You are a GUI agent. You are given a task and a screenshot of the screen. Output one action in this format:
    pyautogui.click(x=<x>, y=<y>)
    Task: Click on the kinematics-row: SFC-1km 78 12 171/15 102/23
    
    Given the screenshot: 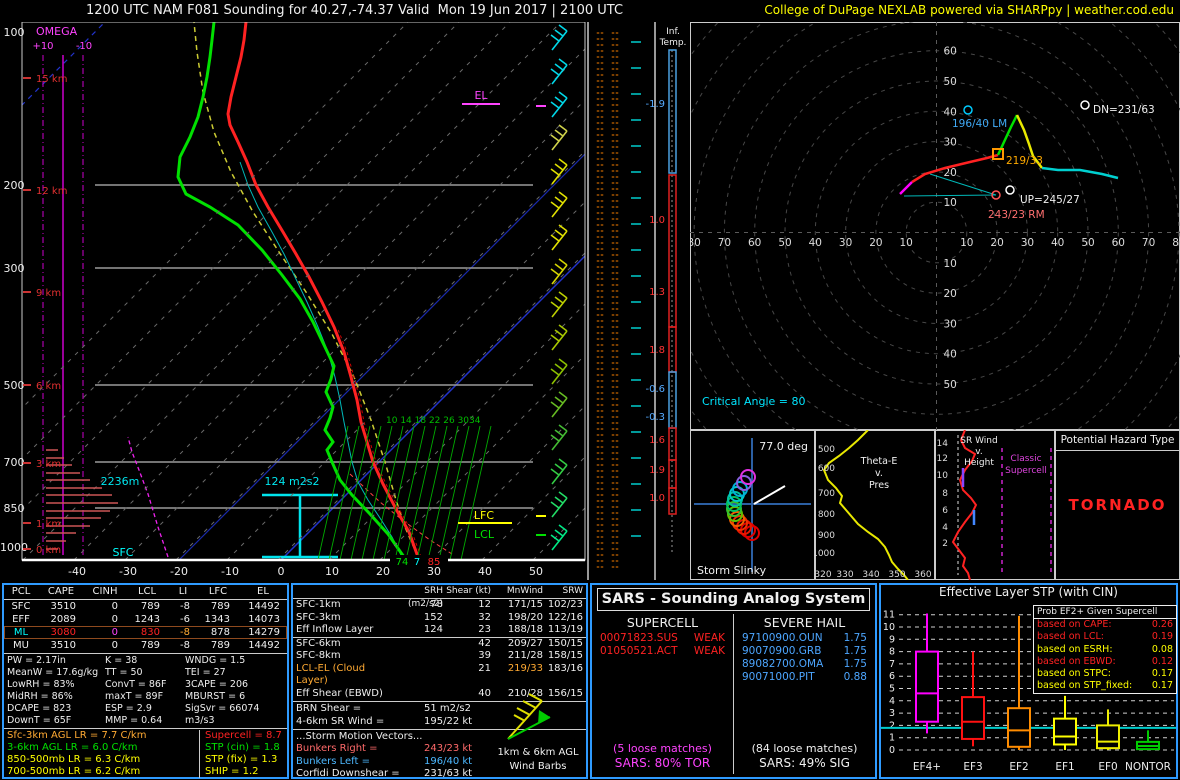 What is the action you would take?
    pyautogui.click(x=439, y=604)
    